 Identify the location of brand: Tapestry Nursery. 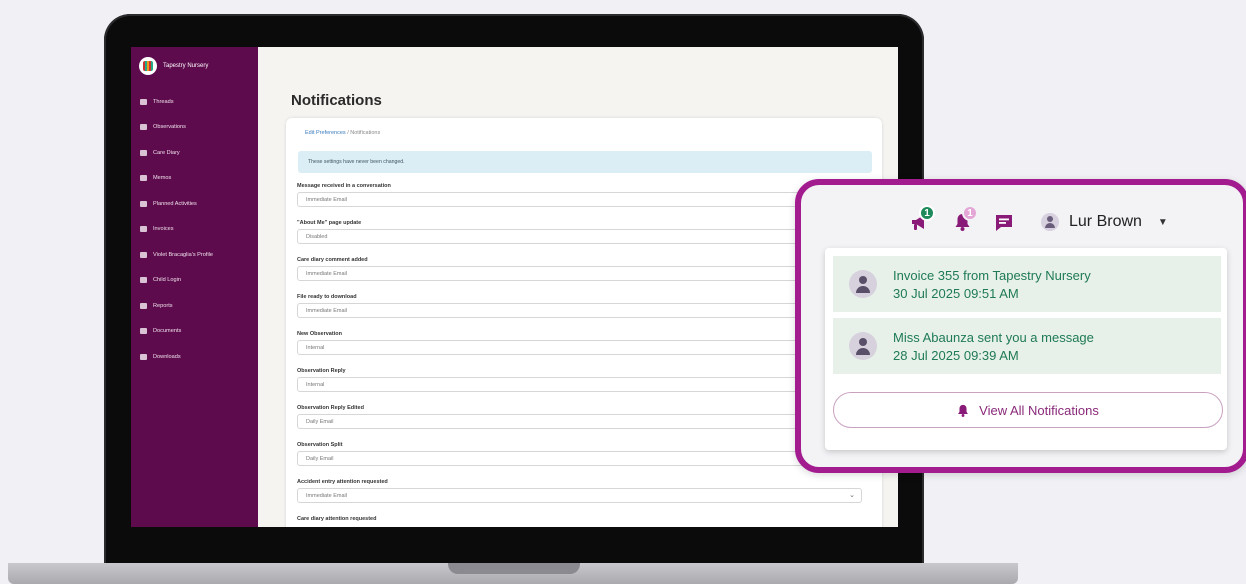
(194, 66).